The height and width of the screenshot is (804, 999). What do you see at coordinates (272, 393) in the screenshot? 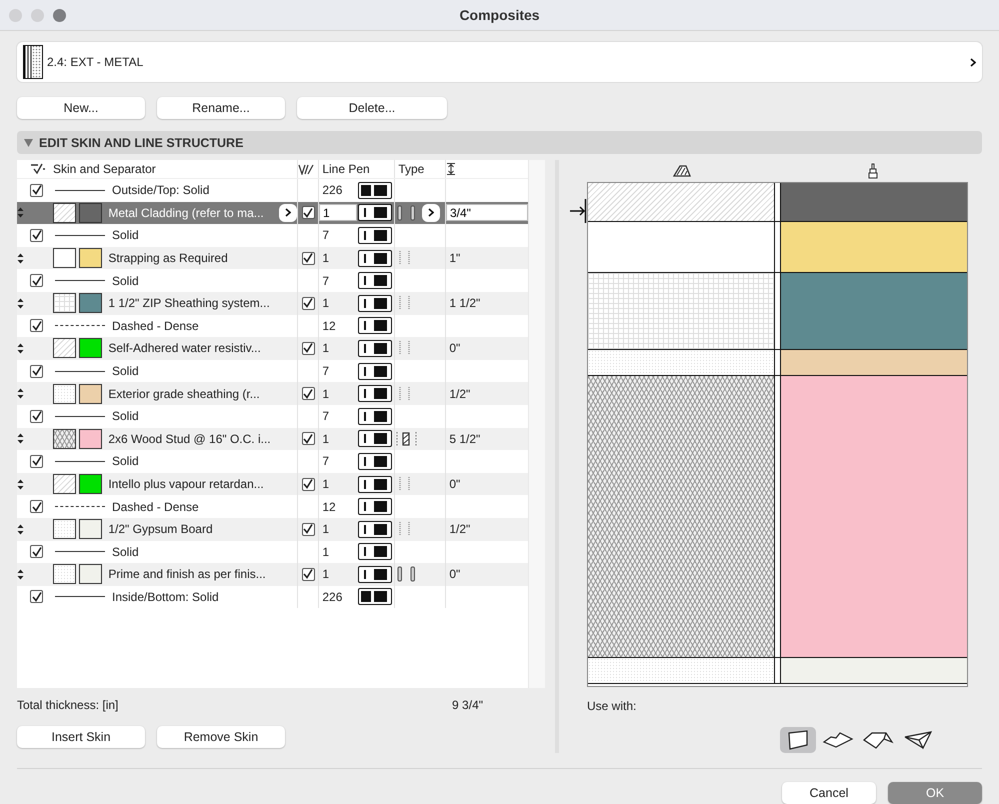
I see `skin-row: Exterior grade sheathing (r... 1 1/2"` at bounding box center [272, 393].